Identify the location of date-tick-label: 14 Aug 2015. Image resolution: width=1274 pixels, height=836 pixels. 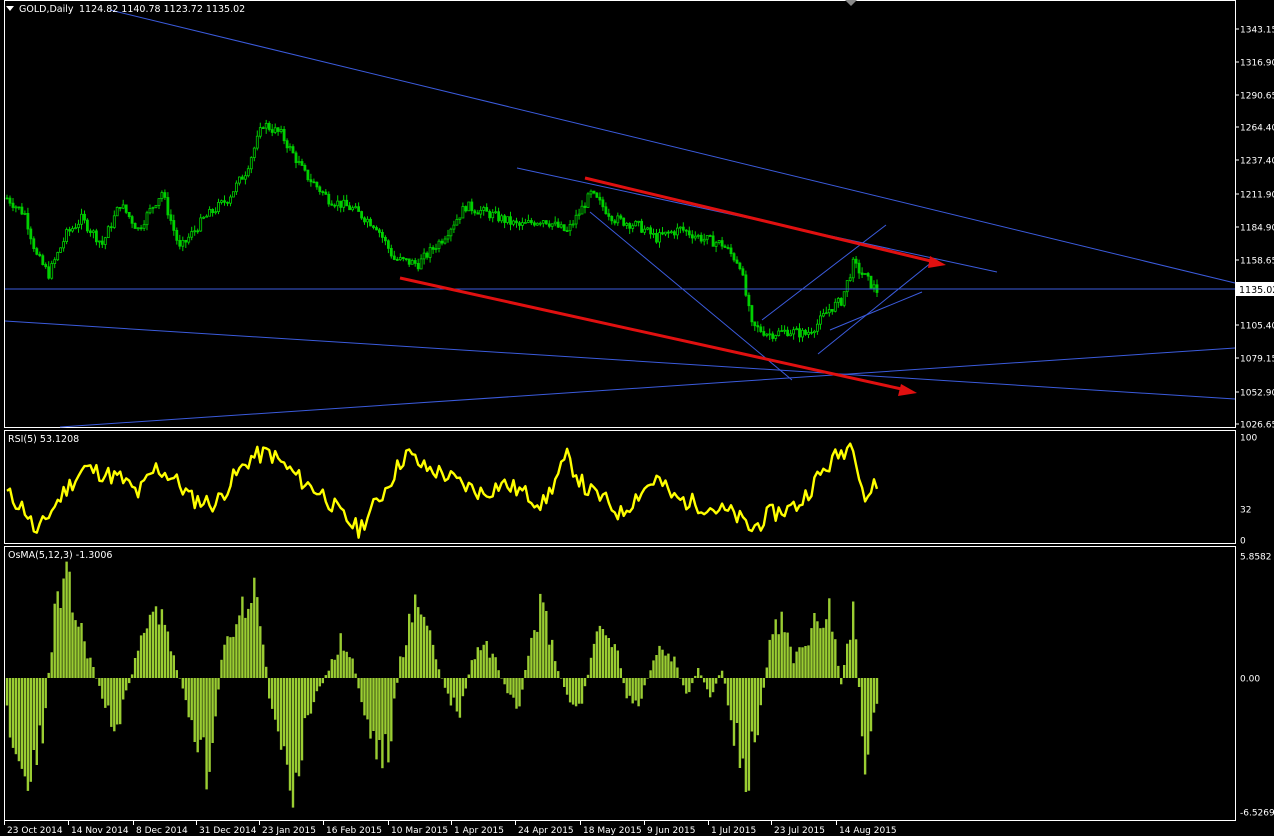
(868, 831).